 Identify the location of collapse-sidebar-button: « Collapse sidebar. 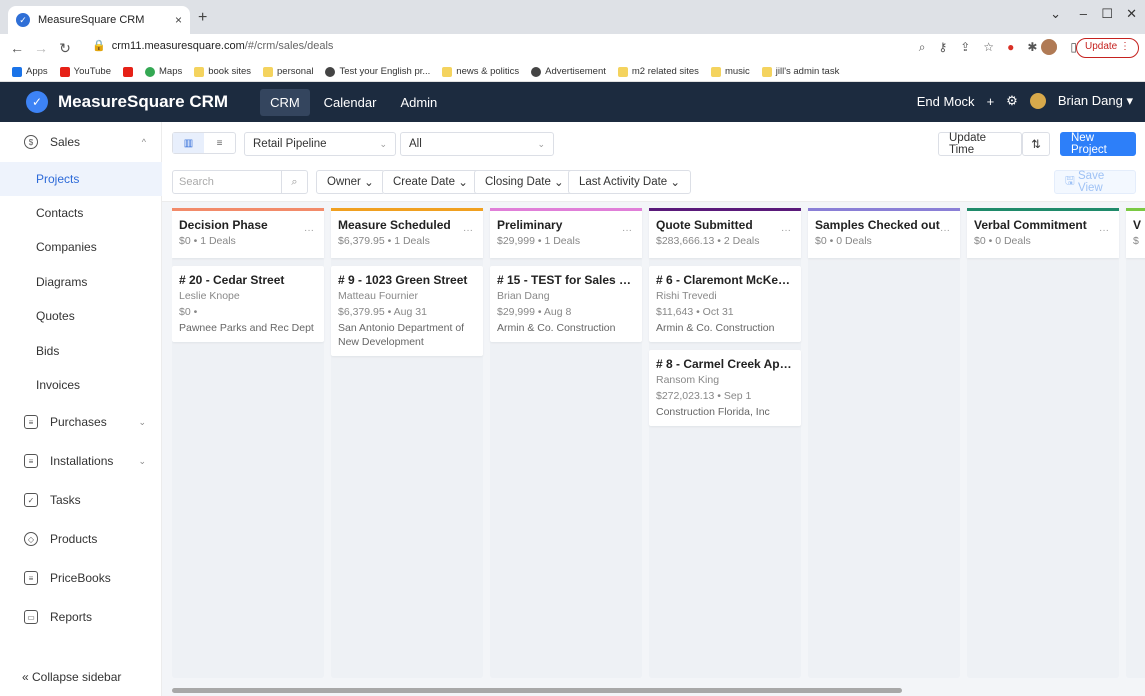
(71, 677).